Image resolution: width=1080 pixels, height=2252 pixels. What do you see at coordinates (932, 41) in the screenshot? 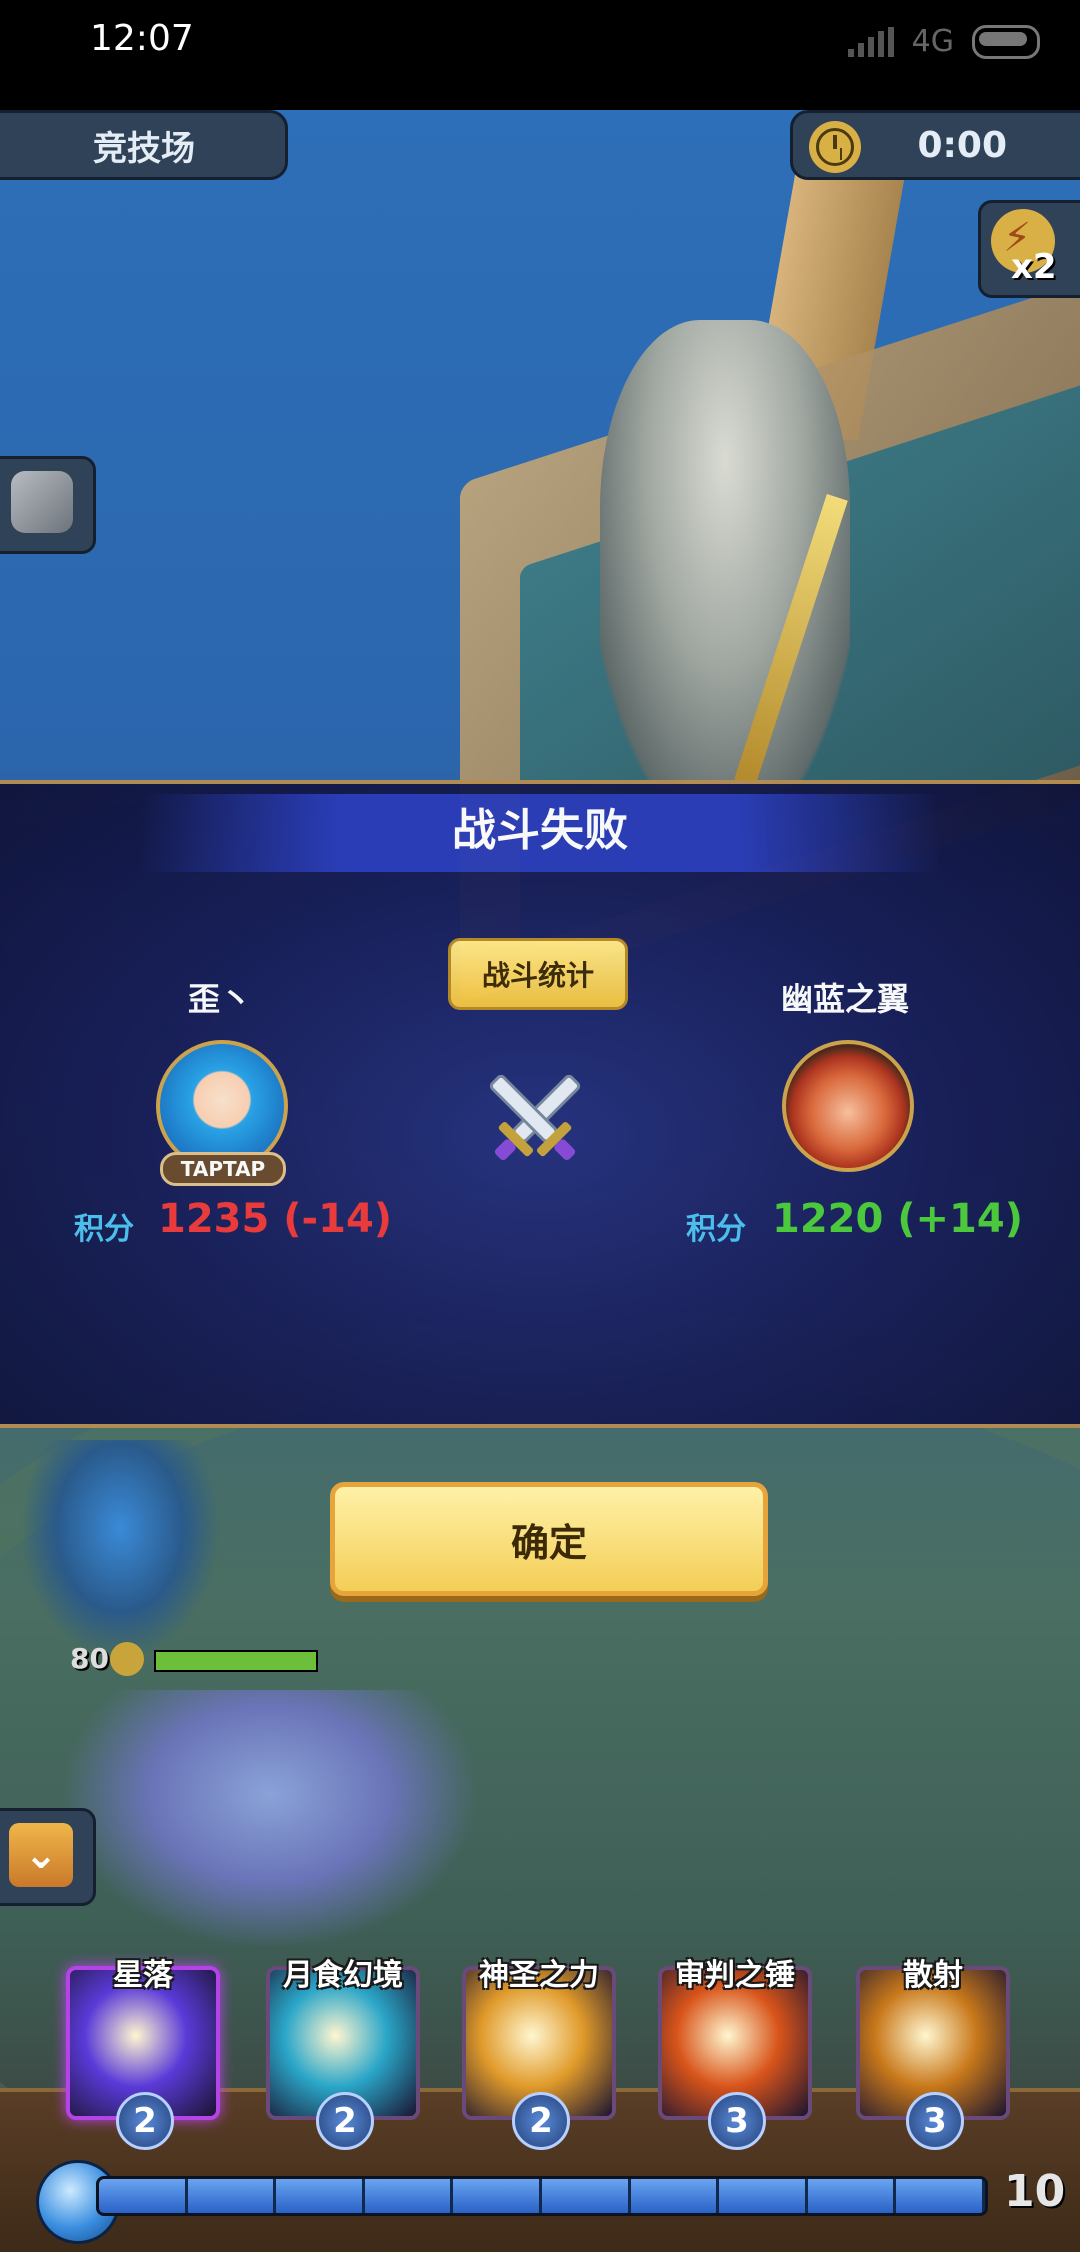
I see `network-type: 4G` at bounding box center [932, 41].